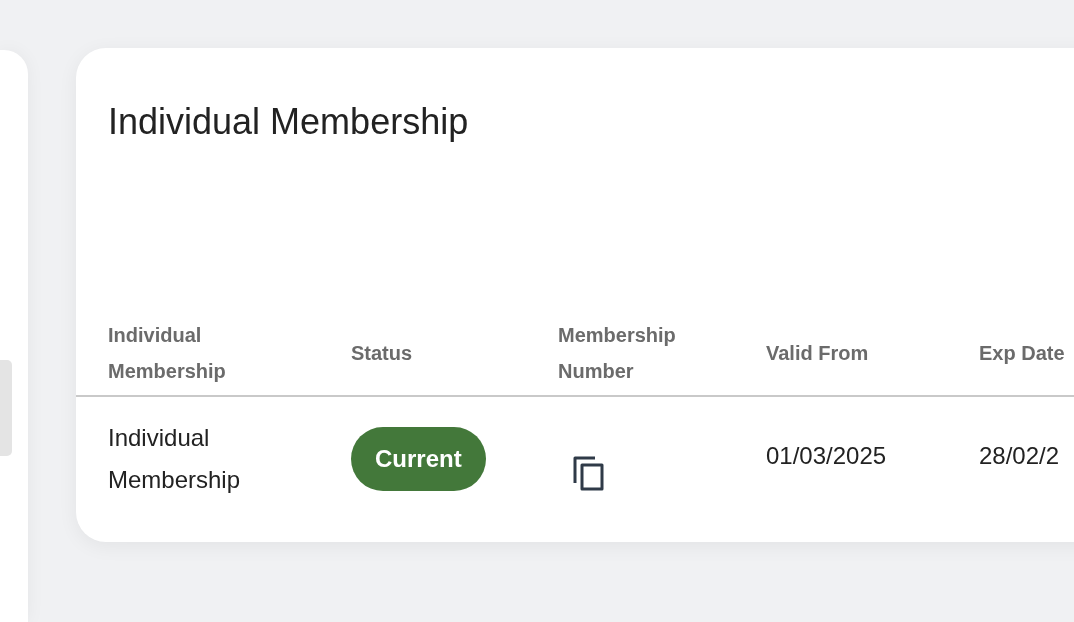 Image resolution: width=1074 pixels, height=622 pixels. I want to click on table-cell-text: 28/02/2, so click(1020, 456).